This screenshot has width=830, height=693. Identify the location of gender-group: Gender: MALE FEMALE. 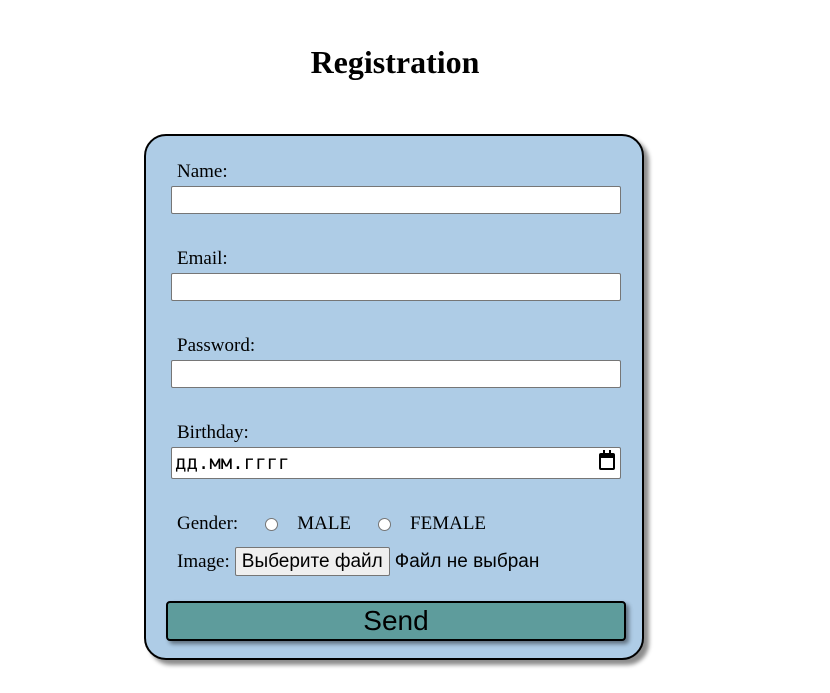
(331, 524).